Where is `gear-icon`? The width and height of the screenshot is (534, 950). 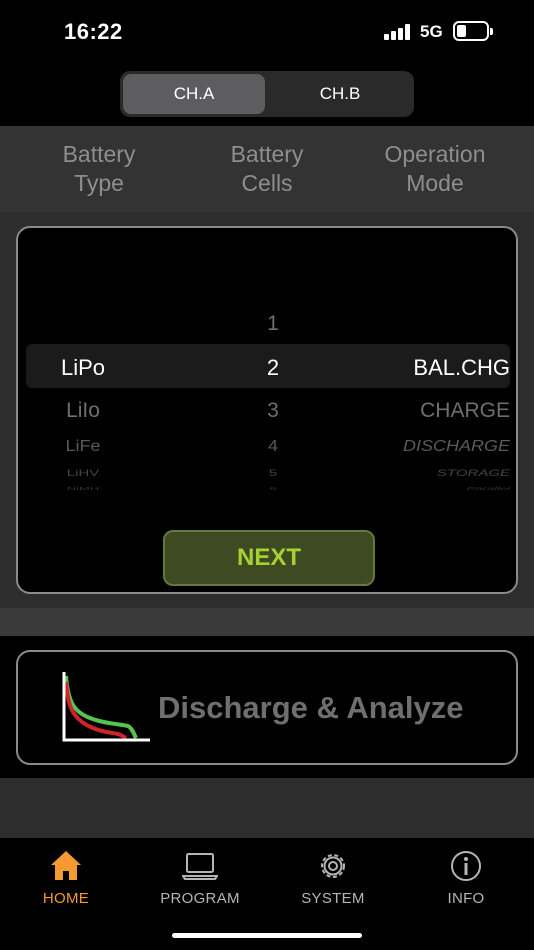 gear-icon is located at coordinates (333, 866).